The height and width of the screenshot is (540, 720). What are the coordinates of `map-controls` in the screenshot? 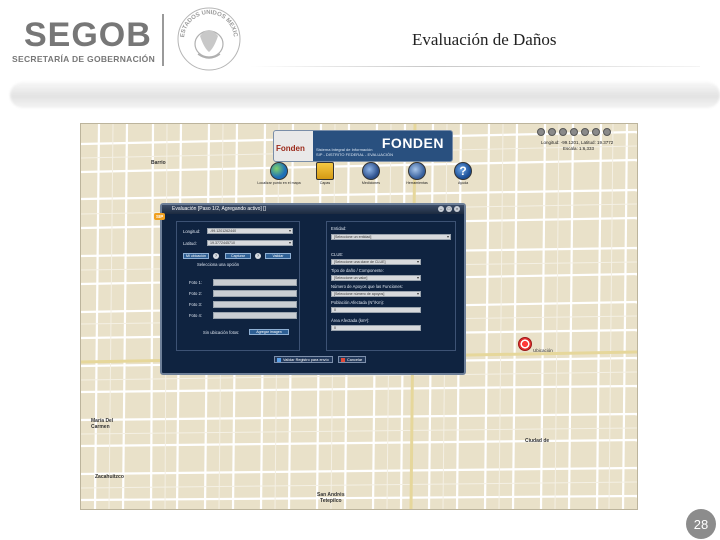 It's located at (574, 132).